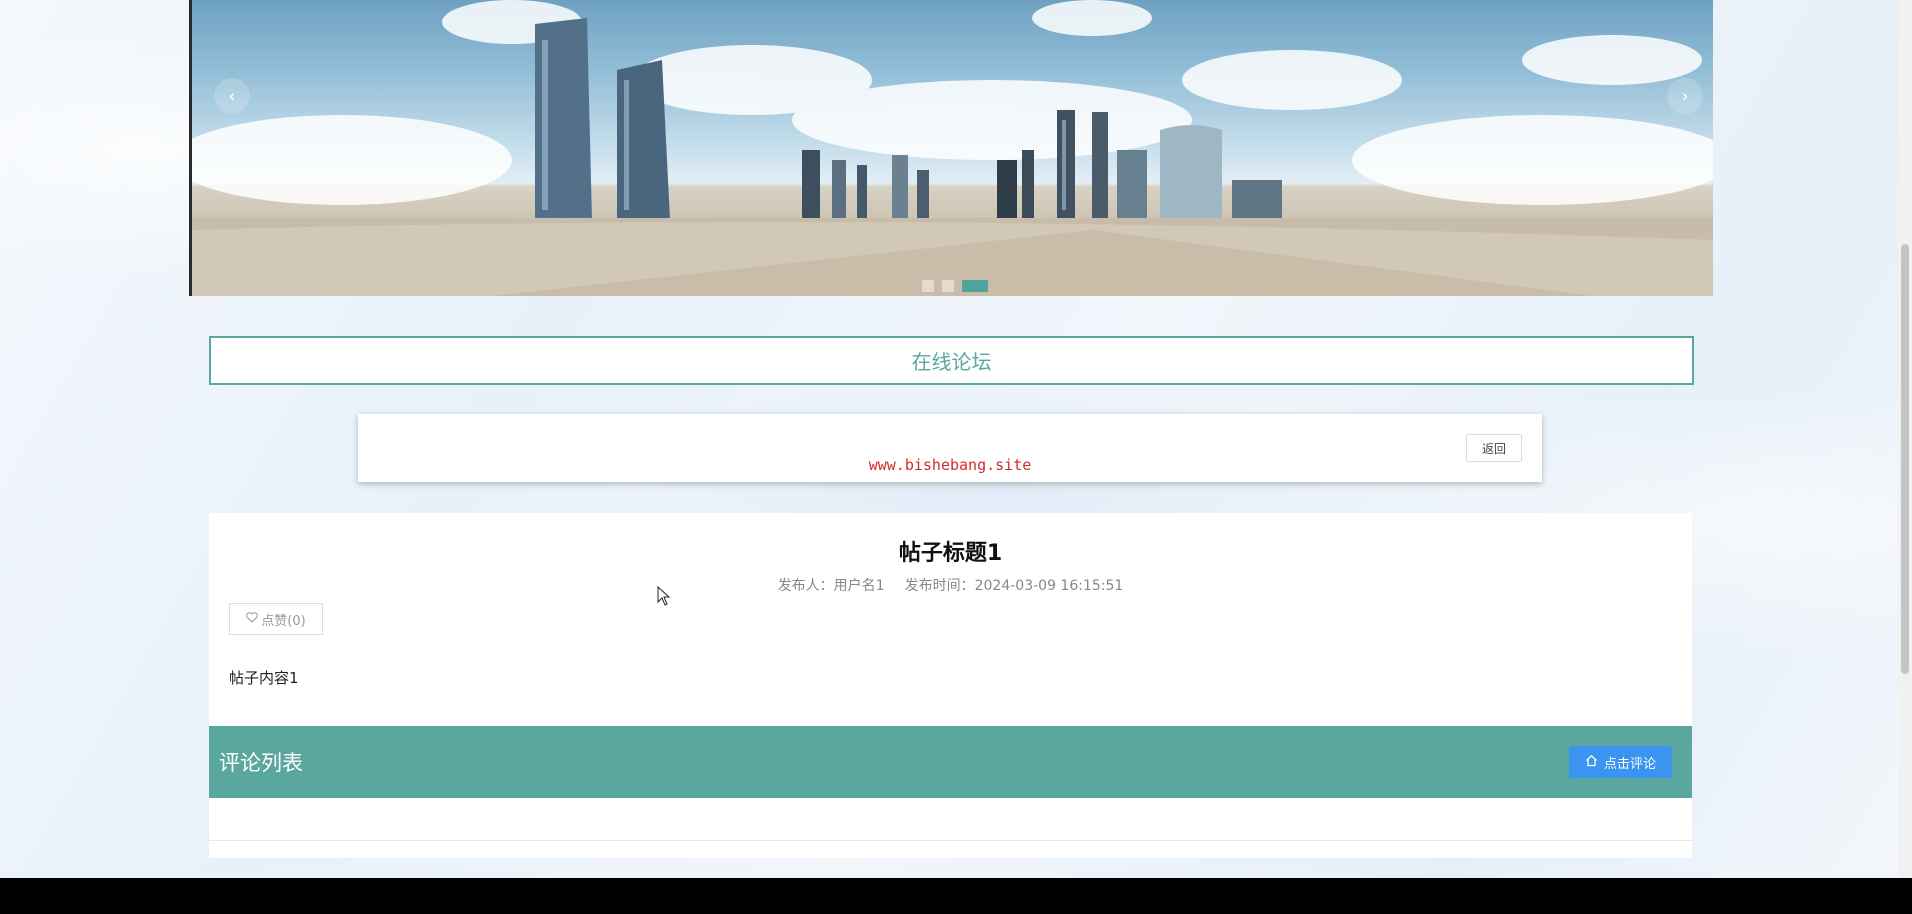 The image size is (1912, 914). I want to click on back-button: 返回, so click(1494, 448).